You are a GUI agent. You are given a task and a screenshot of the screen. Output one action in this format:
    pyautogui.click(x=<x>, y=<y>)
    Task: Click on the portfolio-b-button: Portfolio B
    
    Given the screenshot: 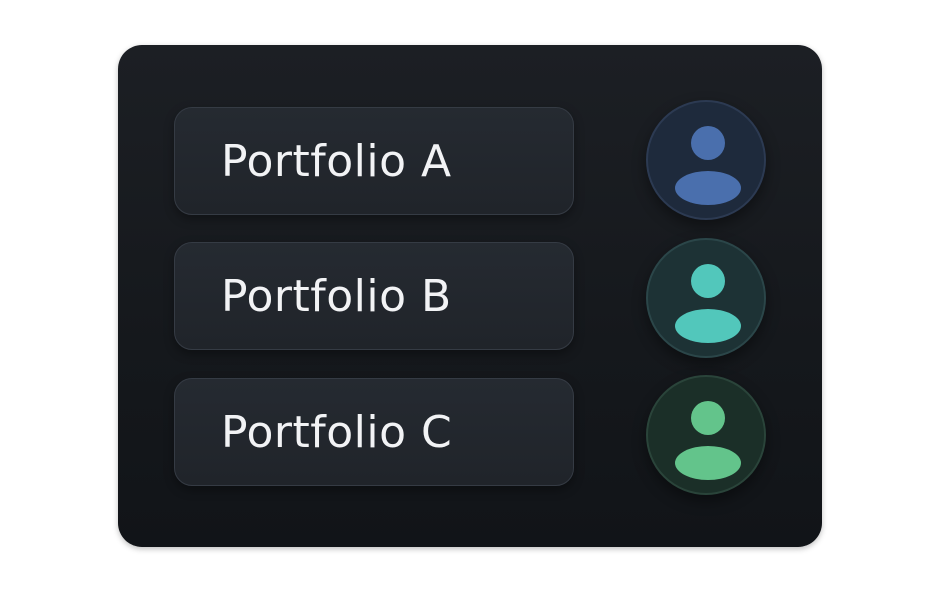 What is the action you would take?
    pyautogui.click(x=374, y=296)
    